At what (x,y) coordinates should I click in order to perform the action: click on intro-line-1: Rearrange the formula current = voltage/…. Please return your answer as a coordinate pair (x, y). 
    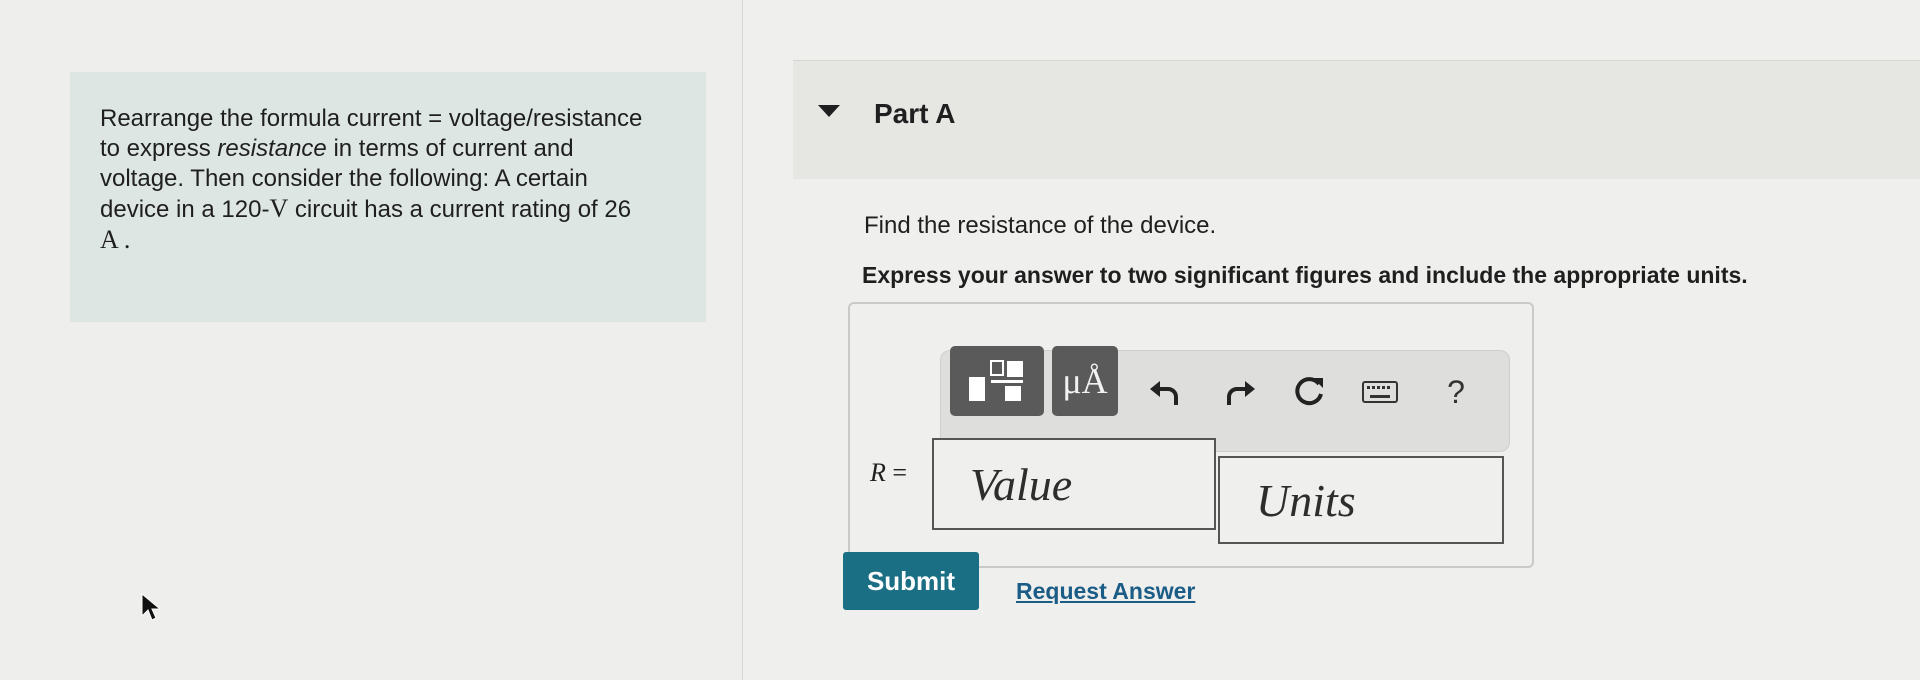
    Looking at the image, I should click on (371, 118).